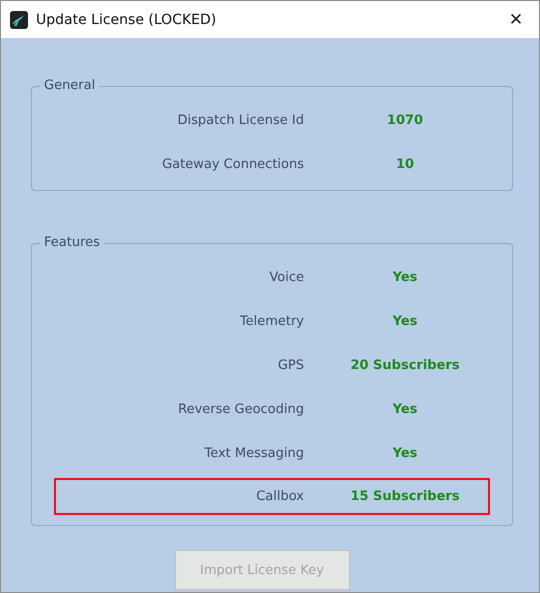 This screenshot has width=540, height=593. What do you see at coordinates (405, 120) in the screenshot?
I see `field-value: 1070` at bounding box center [405, 120].